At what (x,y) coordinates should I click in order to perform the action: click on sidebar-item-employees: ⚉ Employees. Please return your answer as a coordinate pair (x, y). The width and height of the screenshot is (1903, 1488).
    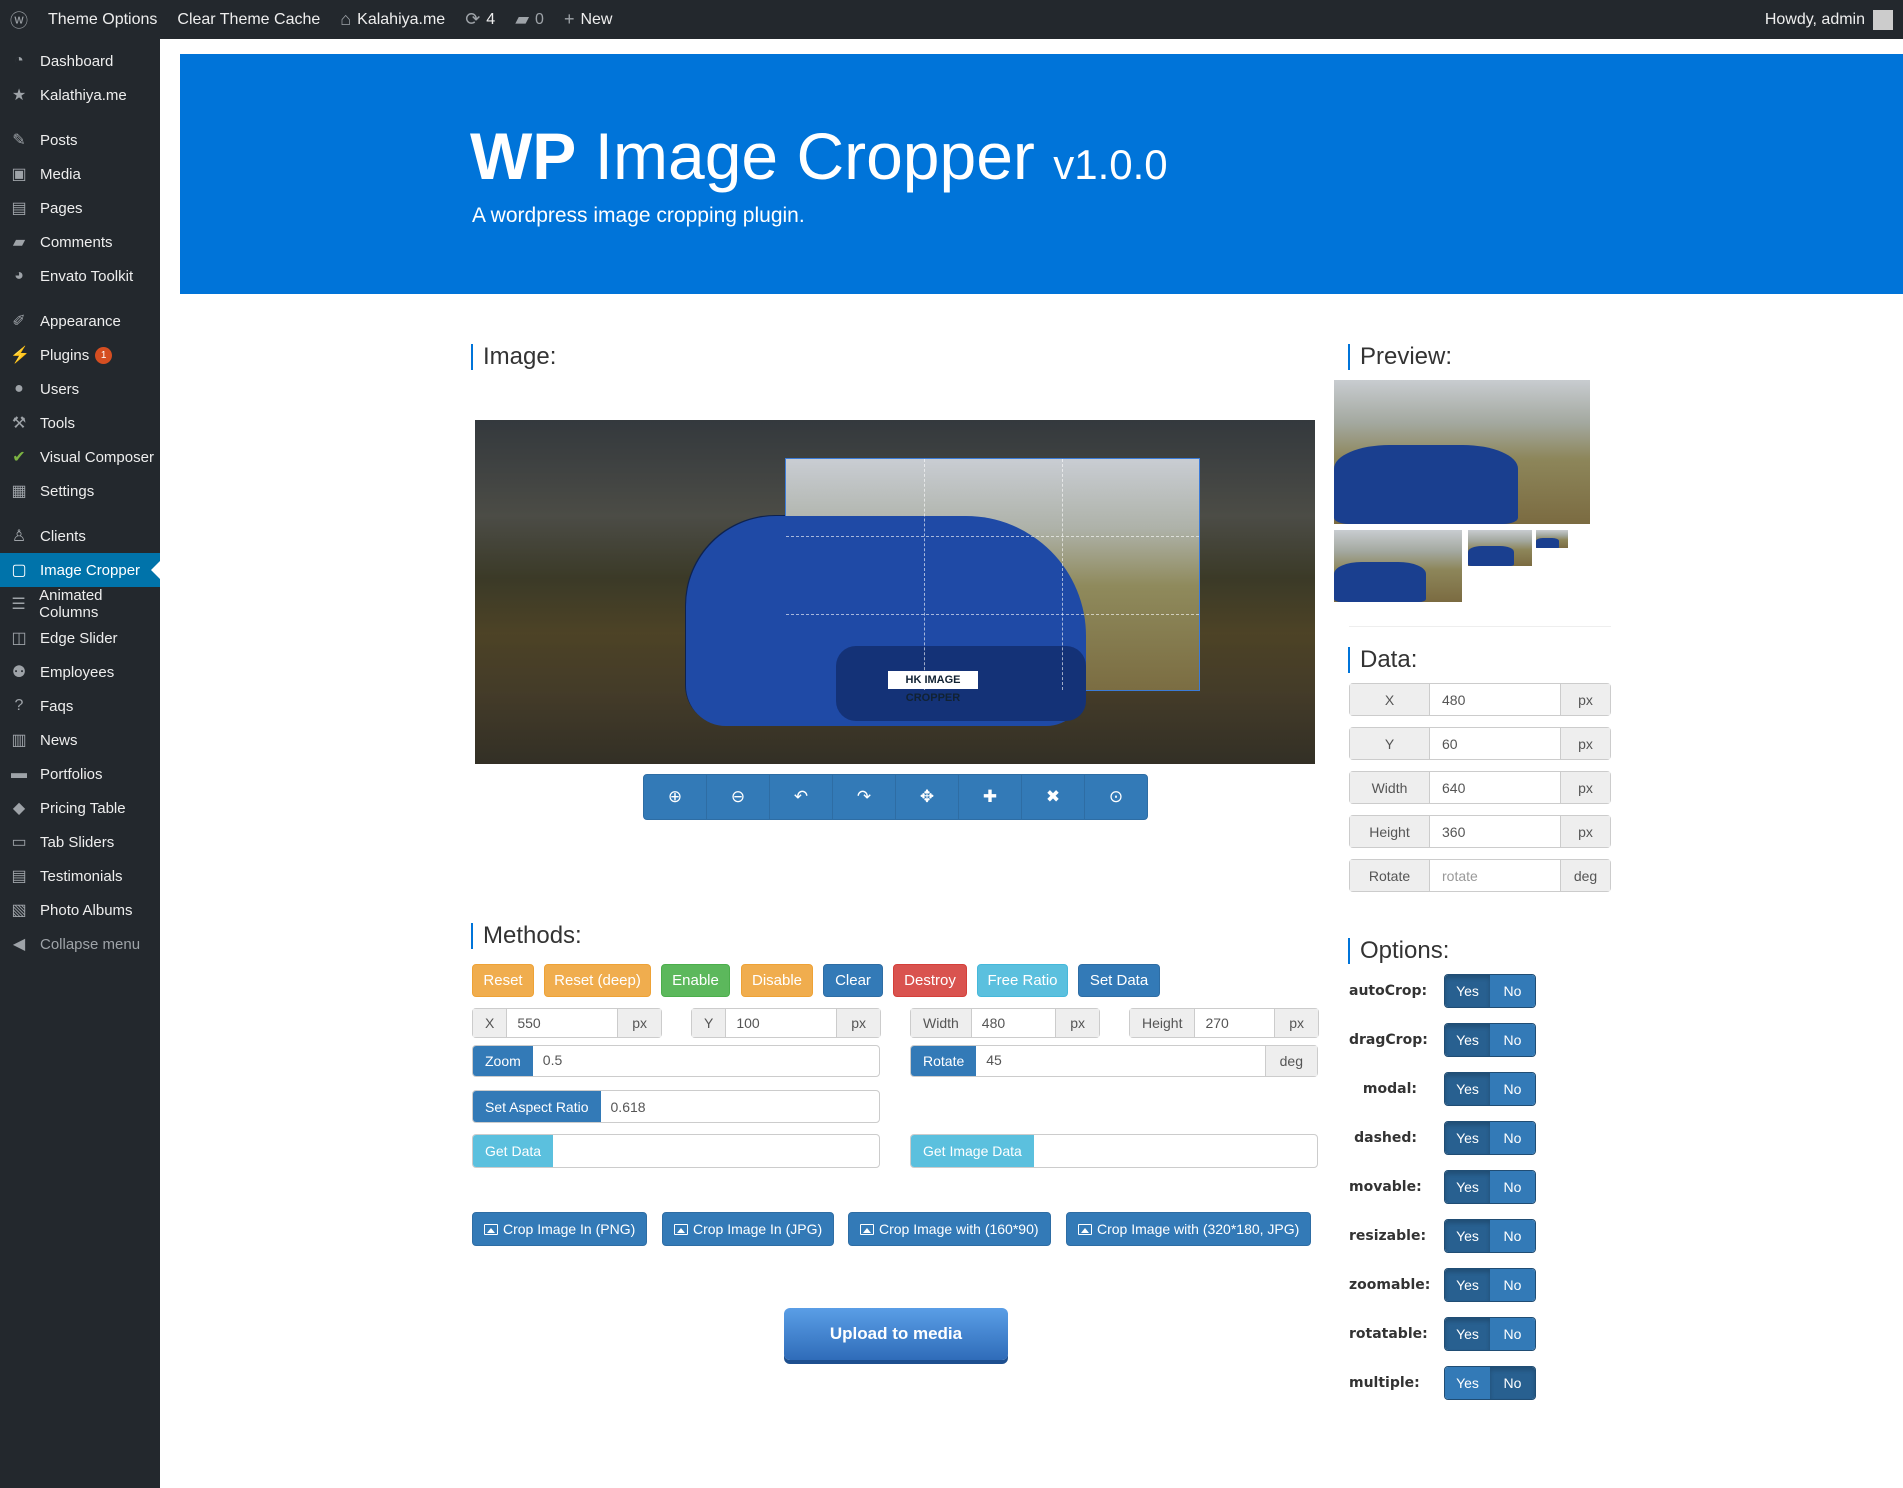
    Looking at the image, I should click on (80, 672).